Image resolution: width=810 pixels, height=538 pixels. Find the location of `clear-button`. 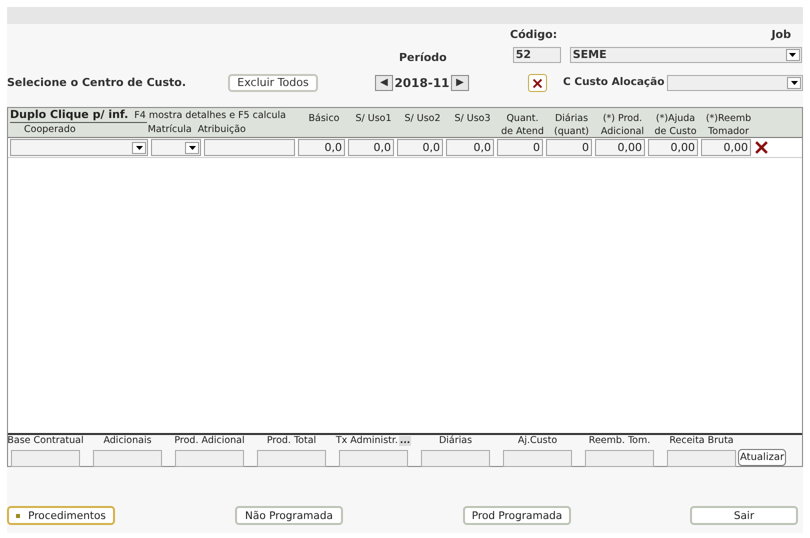

clear-button is located at coordinates (537, 83).